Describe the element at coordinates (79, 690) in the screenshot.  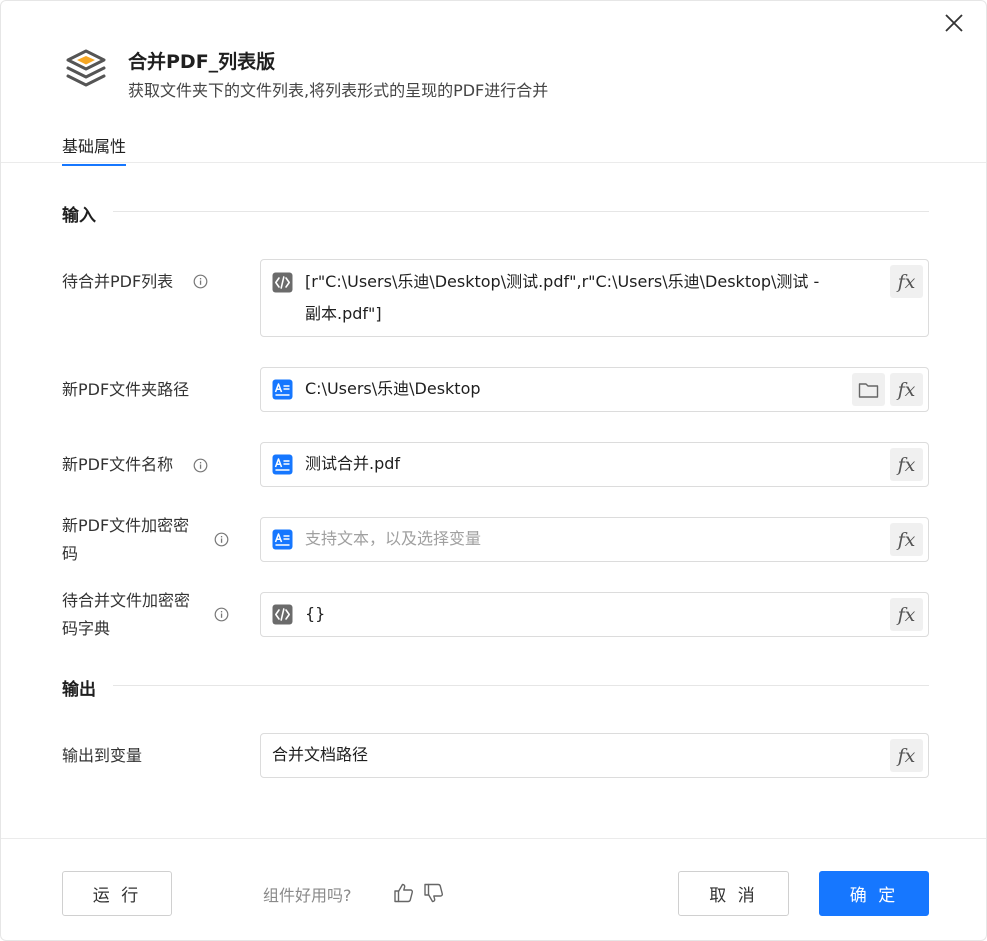
I see `section-title-output: 输出` at that location.